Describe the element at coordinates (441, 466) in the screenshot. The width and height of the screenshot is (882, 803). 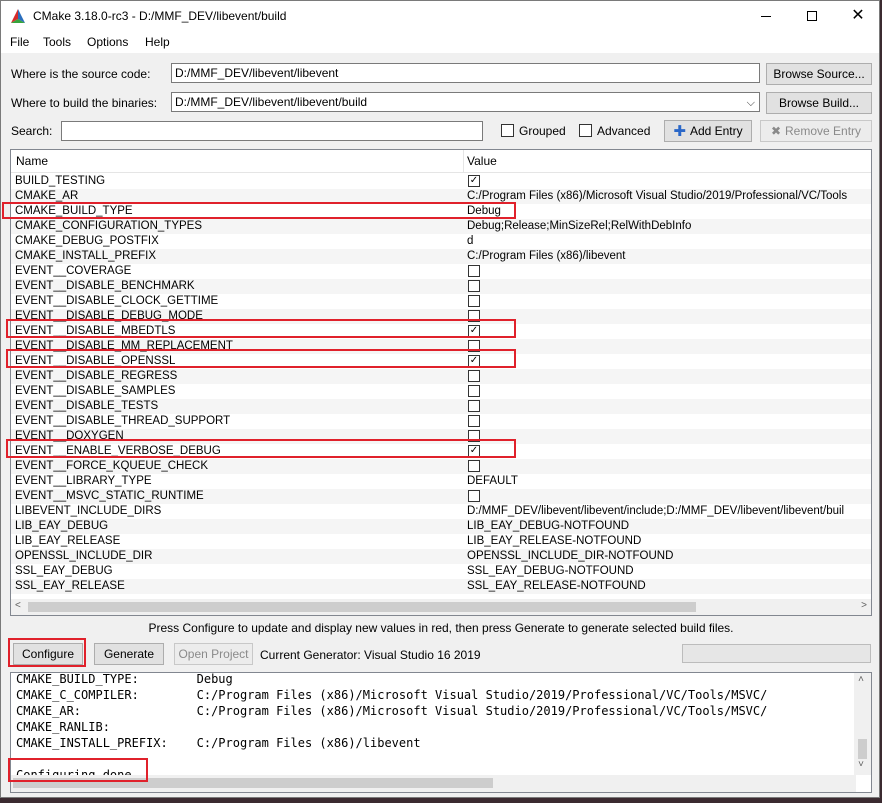
I see `table-row: EVENT__FORCE_KQUEUE_CHECK` at that location.